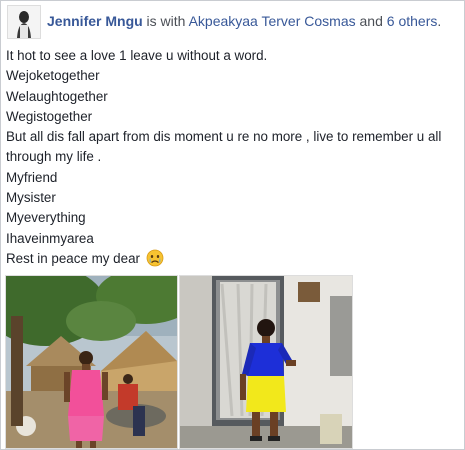 The width and height of the screenshot is (465, 450). Describe the element at coordinates (371, 21) in the screenshot. I see `and-text: and` at that location.